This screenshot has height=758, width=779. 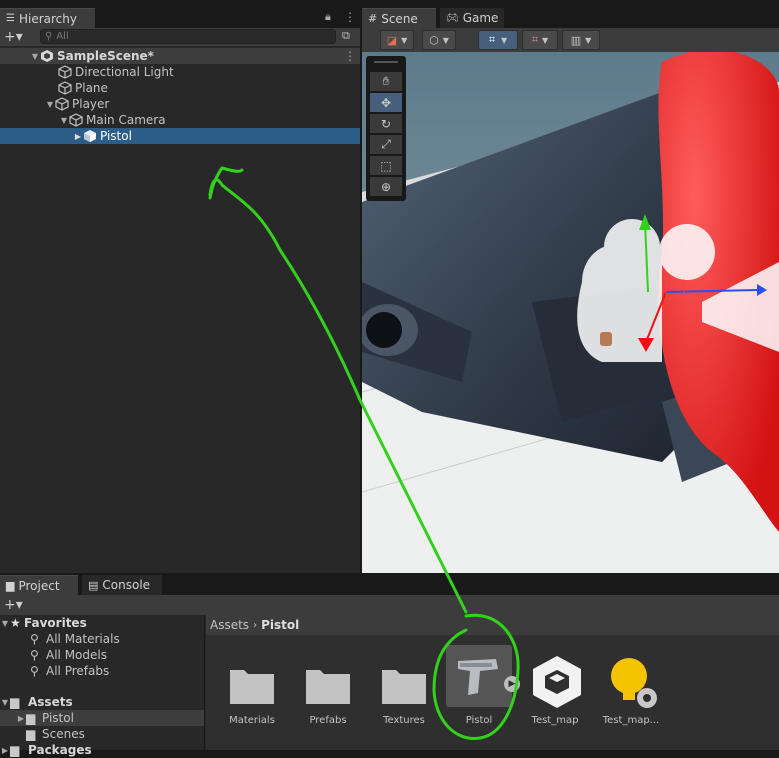 I want to click on tab-game-label: Game, so click(x=480, y=18).